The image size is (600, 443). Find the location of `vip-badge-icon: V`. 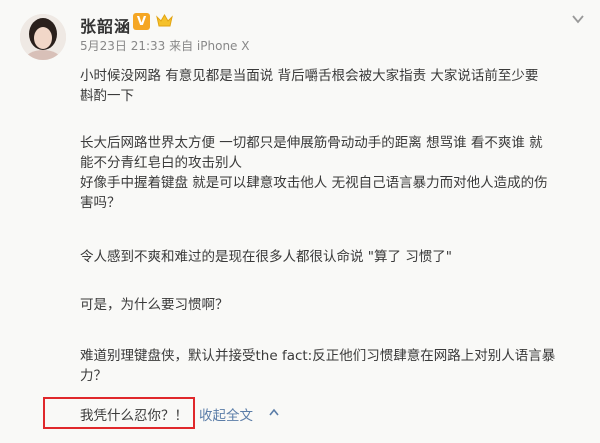

vip-badge-icon: V is located at coordinates (141, 21).